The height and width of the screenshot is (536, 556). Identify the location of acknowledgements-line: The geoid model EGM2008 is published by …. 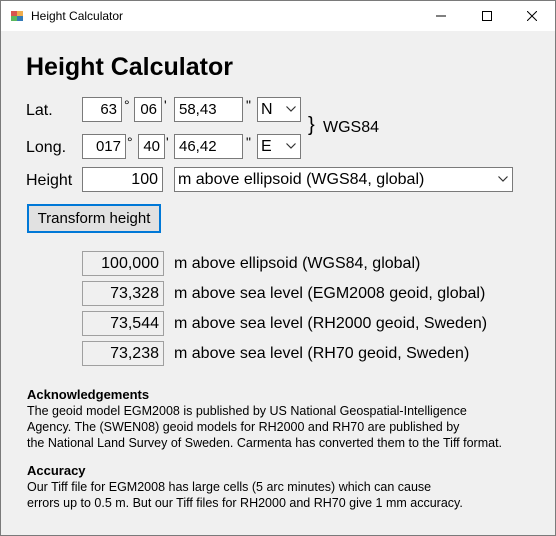
(247, 411).